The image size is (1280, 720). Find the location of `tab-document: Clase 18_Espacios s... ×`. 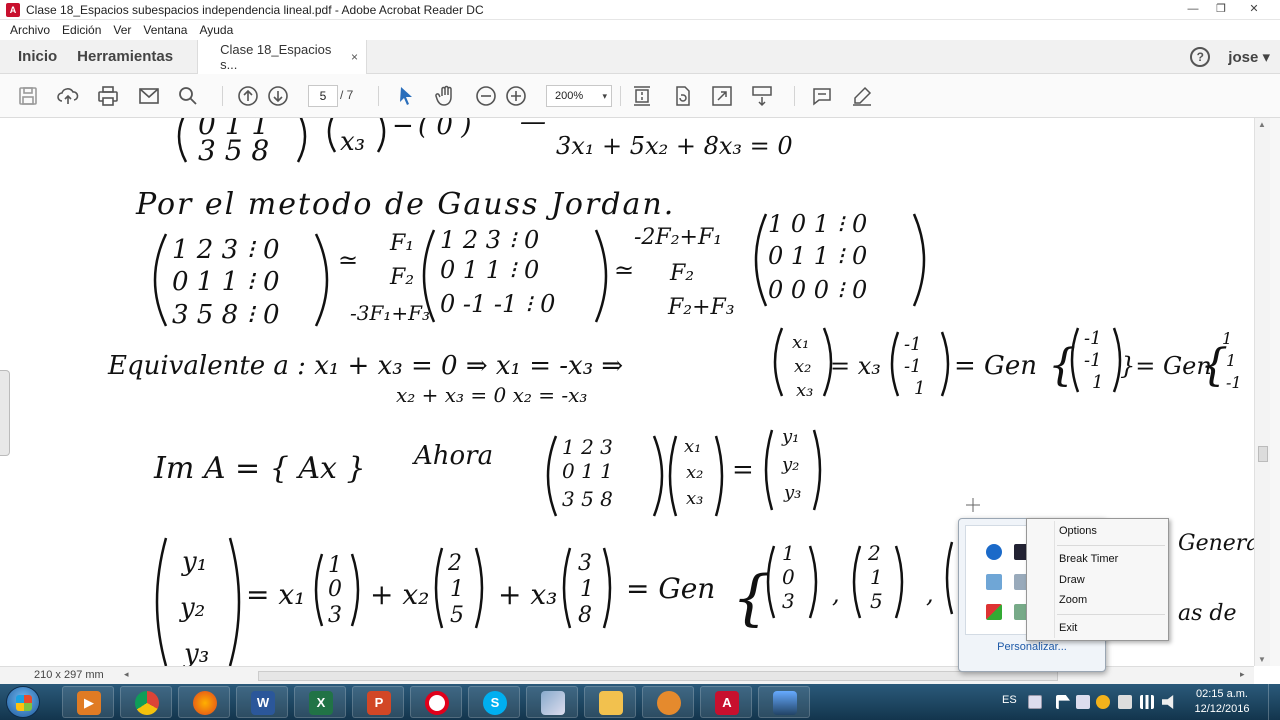

tab-document: Clase 18_Espacios s... × is located at coordinates (282, 56).